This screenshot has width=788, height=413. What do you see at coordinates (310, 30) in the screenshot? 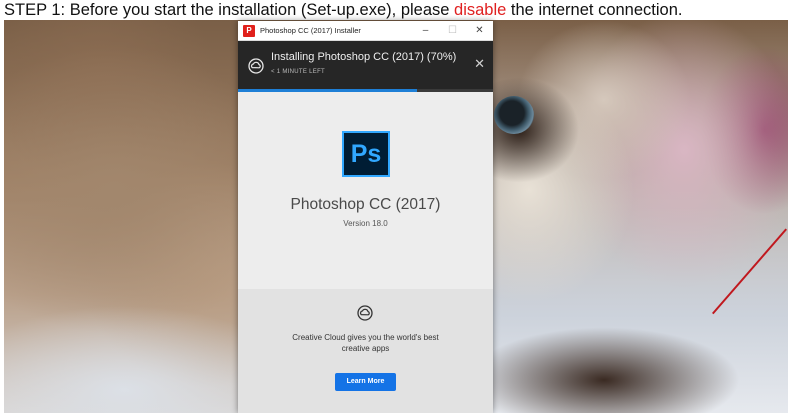
I see `window-title: Photoshop CC (2017) Installer` at bounding box center [310, 30].